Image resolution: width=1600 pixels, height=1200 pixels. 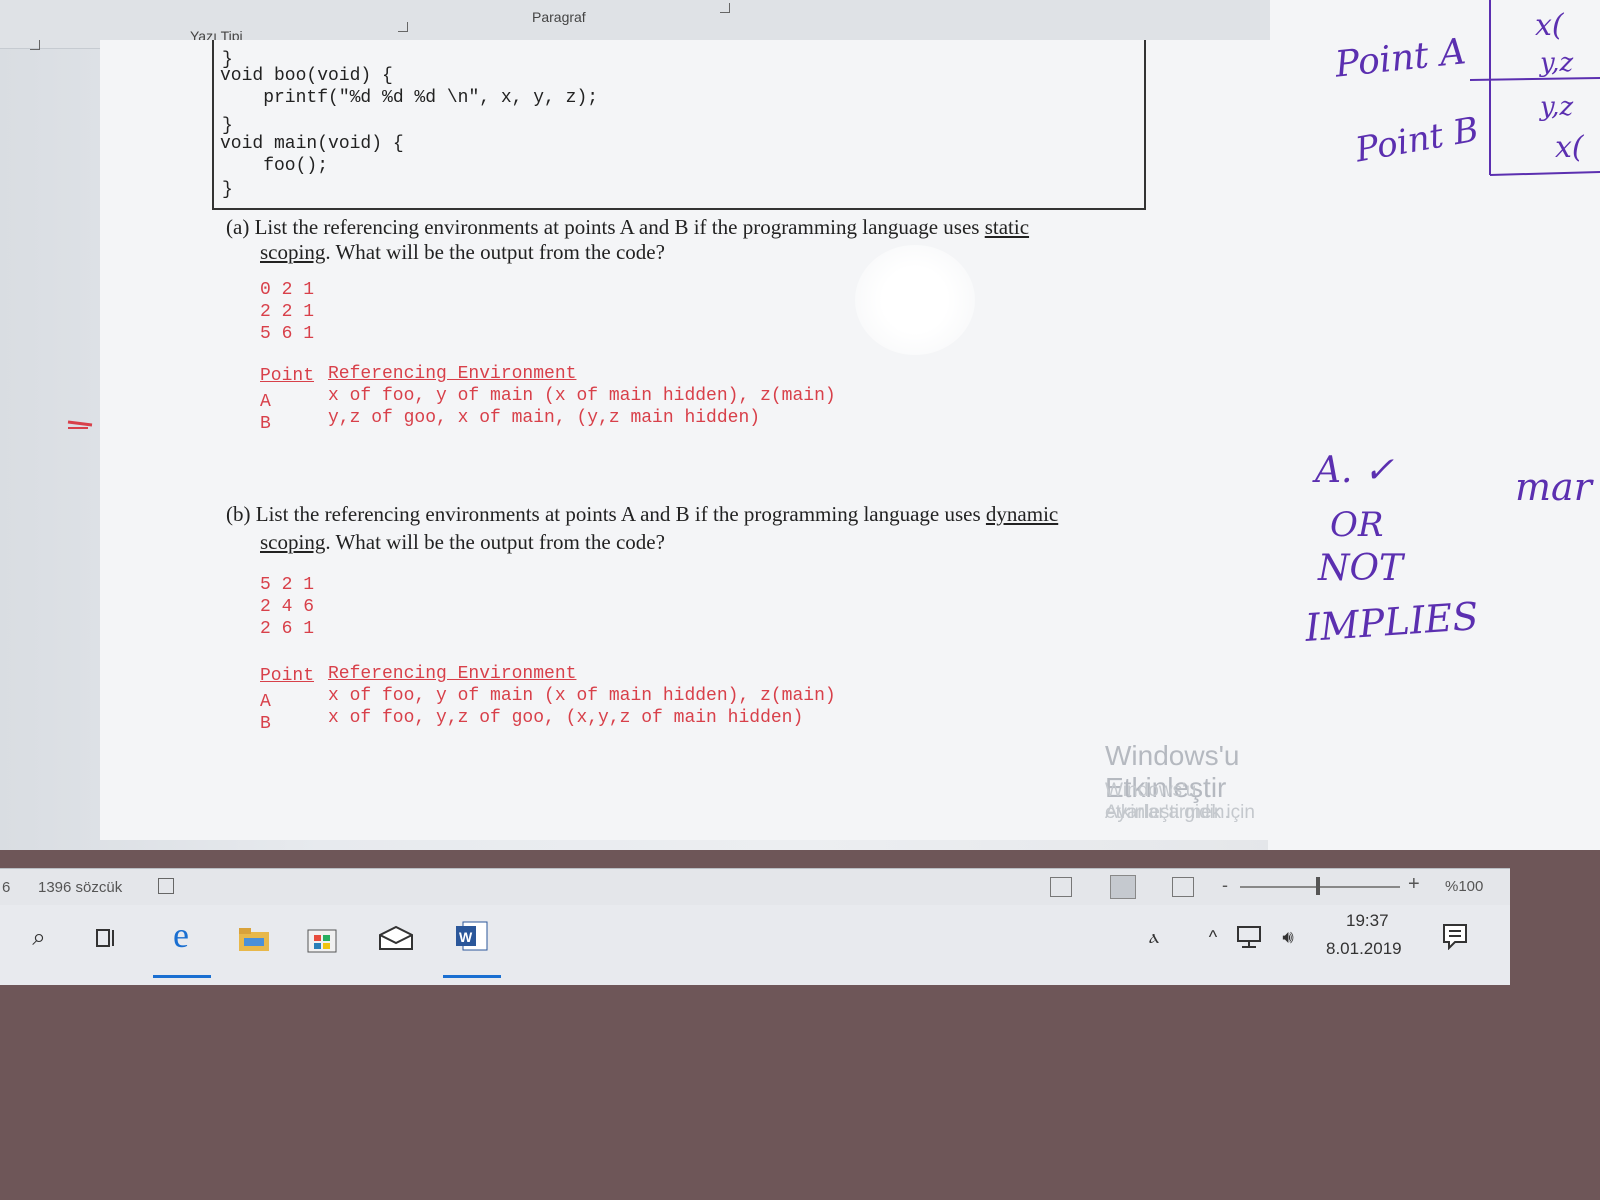 What do you see at coordinates (1357, 525) in the screenshot?
I see `handwriting-or: OR` at bounding box center [1357, 525].